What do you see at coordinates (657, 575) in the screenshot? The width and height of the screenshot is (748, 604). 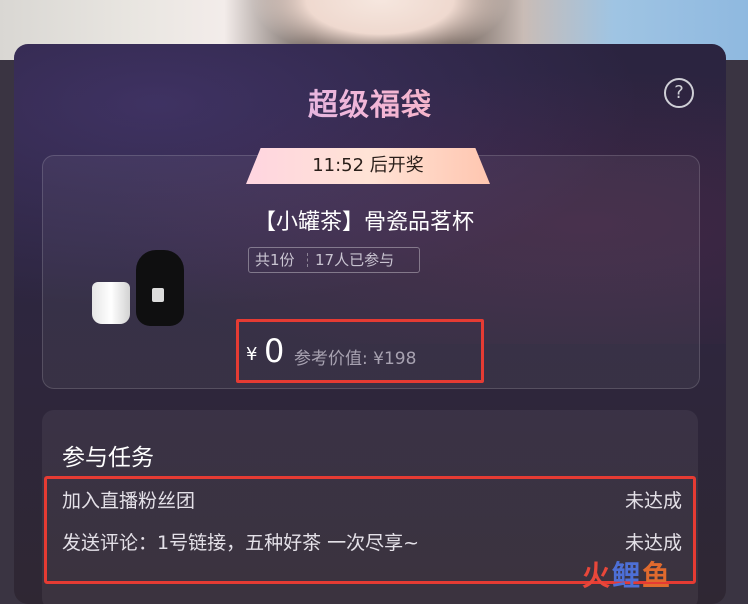 I see `watermark-char: 鱼` at bounding box center [657, 575].